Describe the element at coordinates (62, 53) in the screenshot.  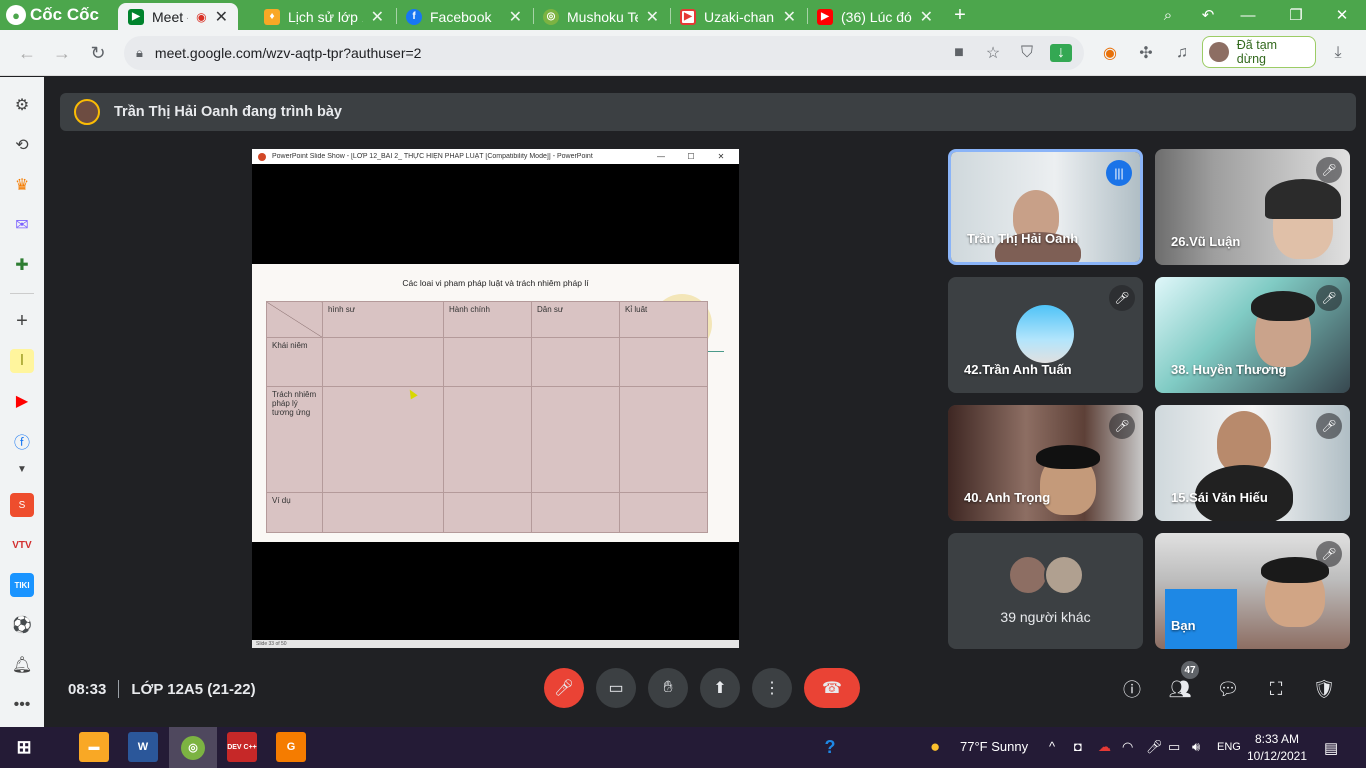
I see `forward-arrow-icon: →` at that location.